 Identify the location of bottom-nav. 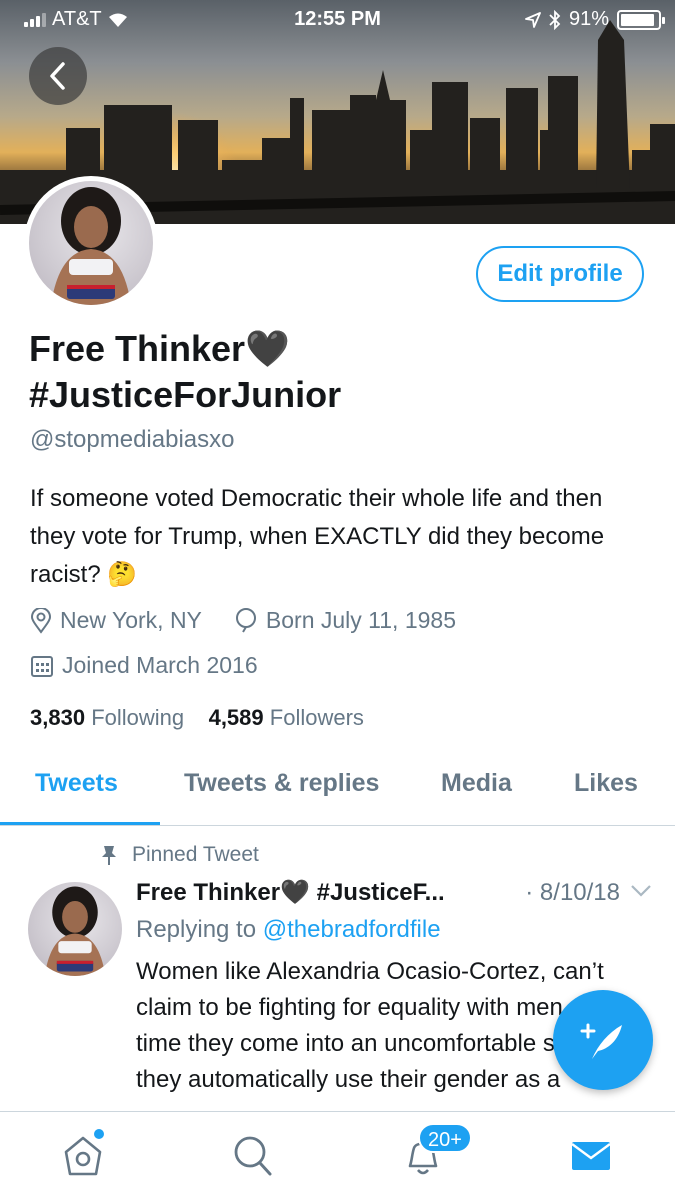
(337, 1155).